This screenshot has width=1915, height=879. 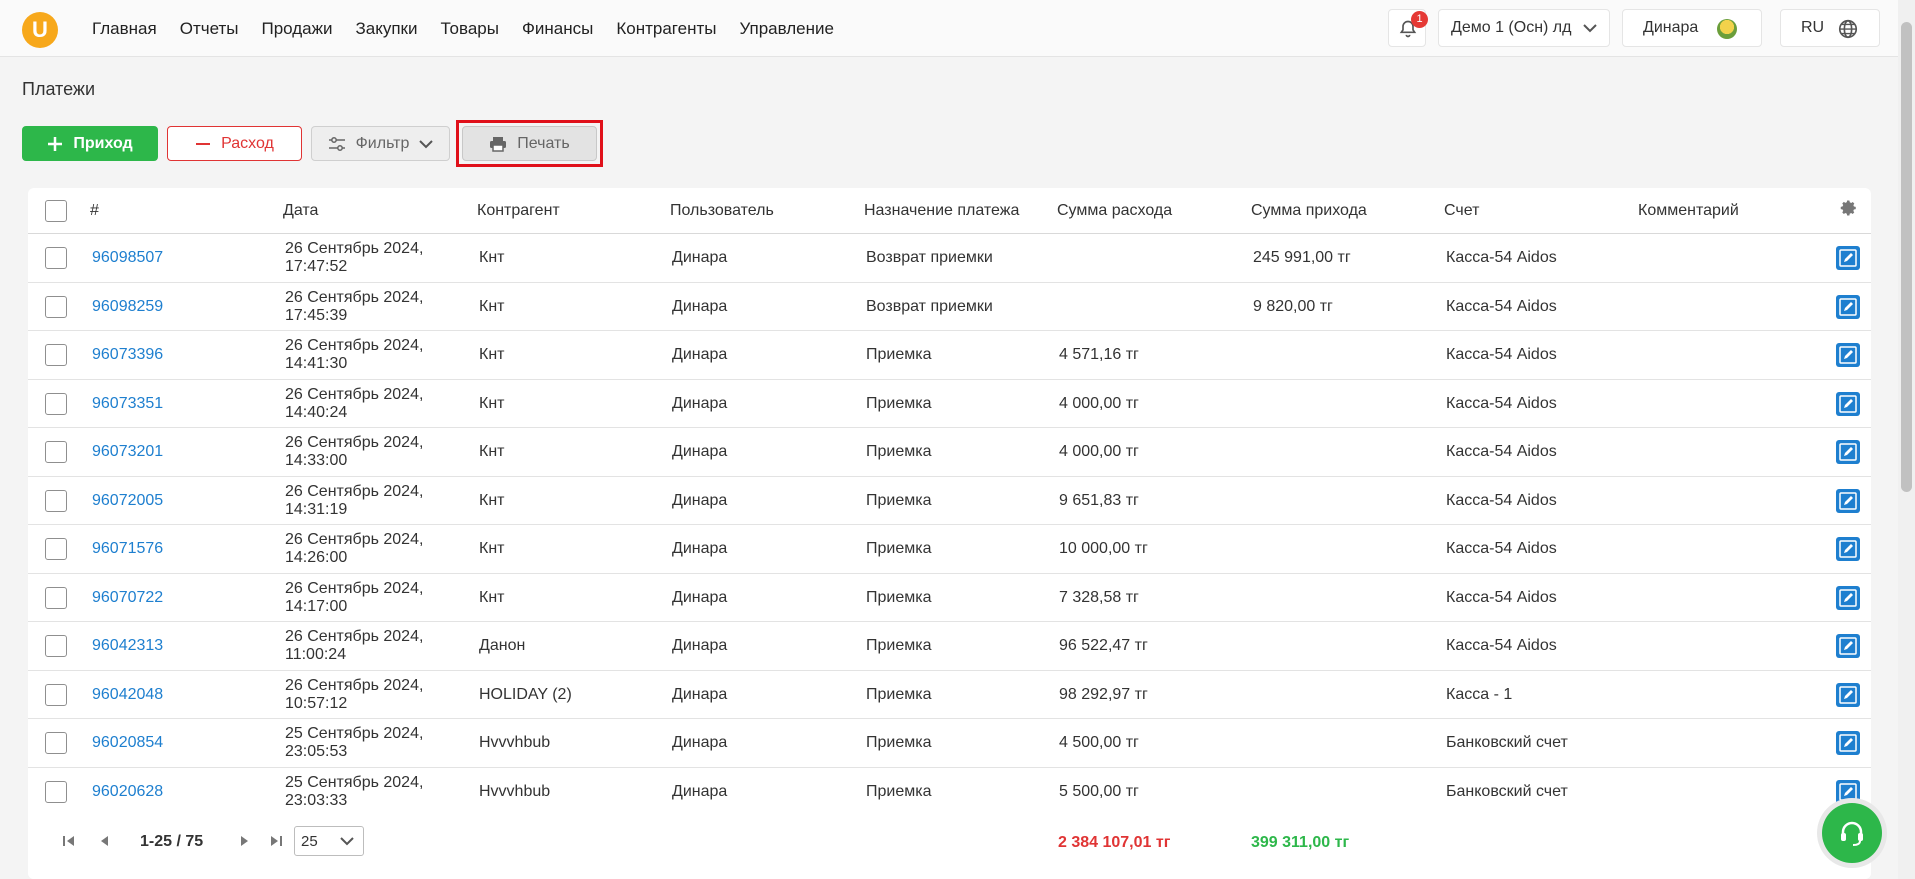 What do you see at coordinates (529, 143) in the screenshot?
I see `print-button: Печать` at bounding box center [529, 143].